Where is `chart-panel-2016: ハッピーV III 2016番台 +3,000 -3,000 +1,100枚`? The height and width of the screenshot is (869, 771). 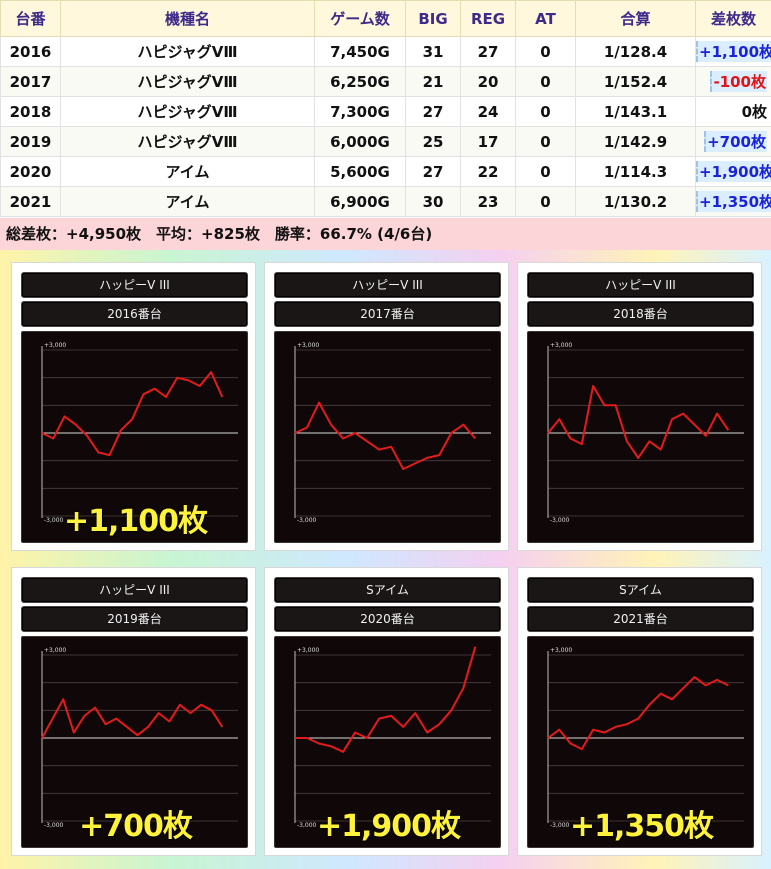 chart-panel-2016: ハッピーV III 2016番台 +3,000 -3,000 +1,100枚 is located at coordinates (133, 406).